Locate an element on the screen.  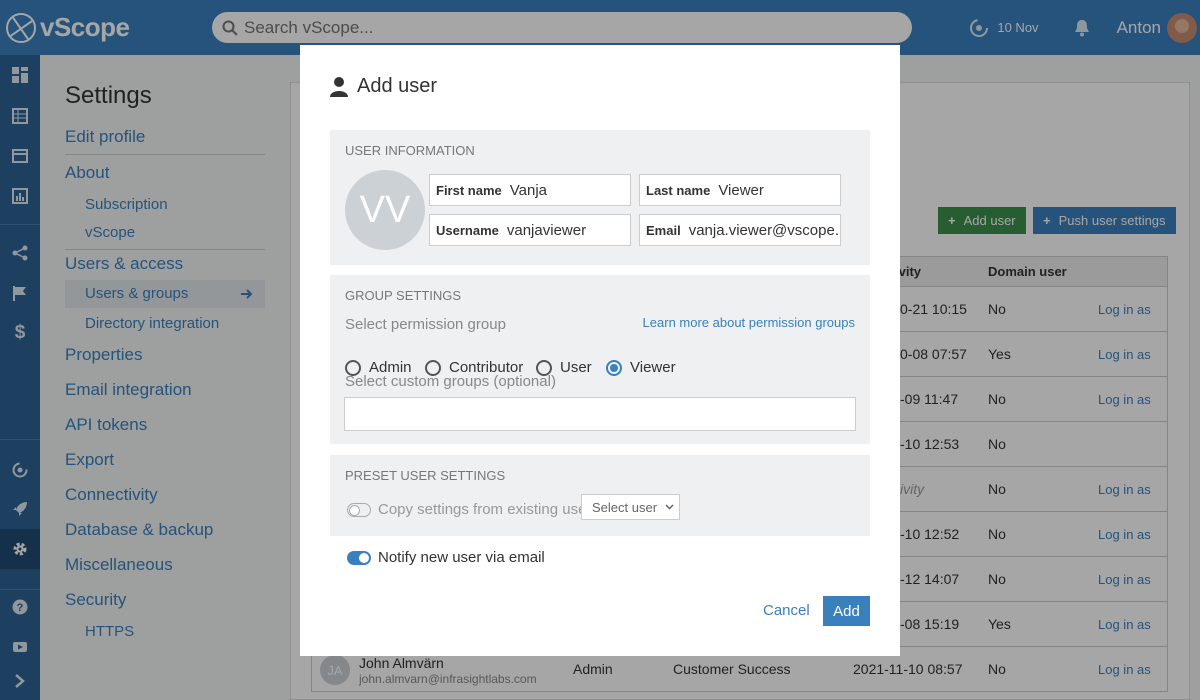
select-user-placeholder: Select user is located at coordinates (625, 507).